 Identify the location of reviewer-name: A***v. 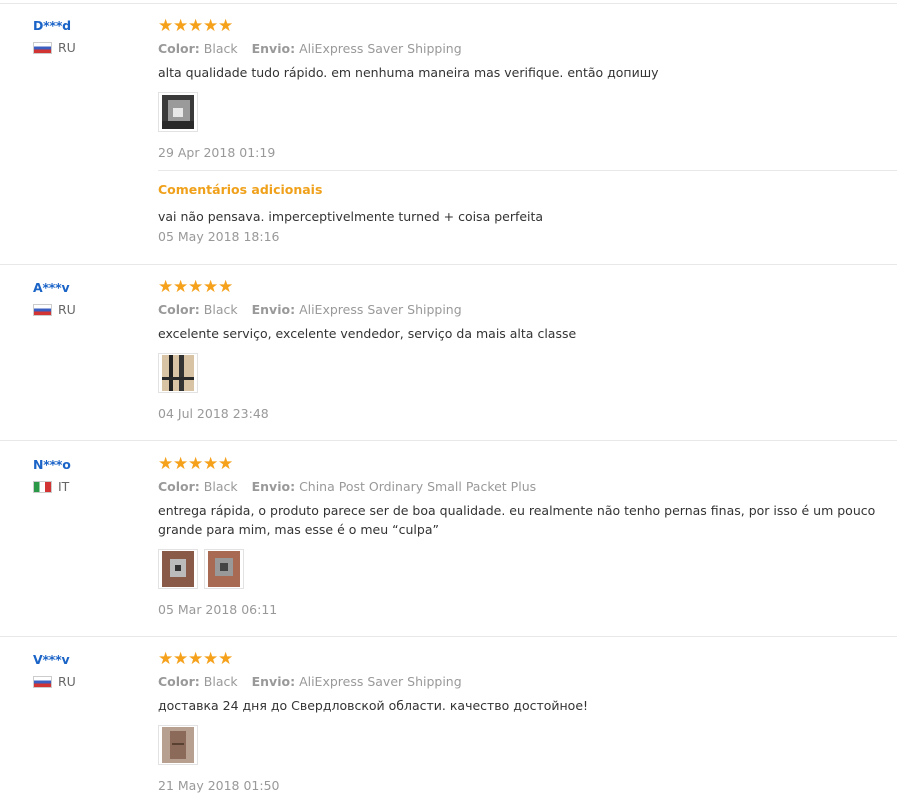
(88, 287).